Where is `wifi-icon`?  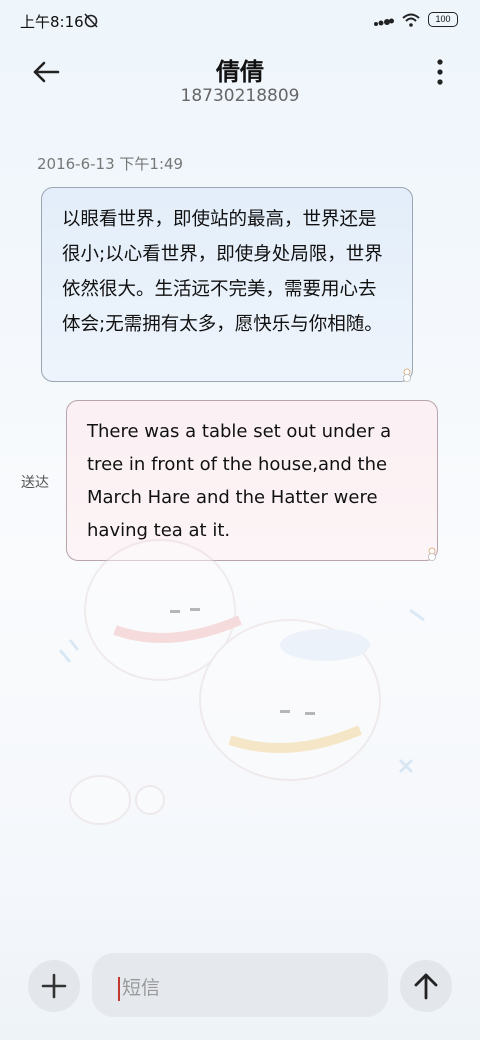
wifi-icon is located at coordinates (411, 20).